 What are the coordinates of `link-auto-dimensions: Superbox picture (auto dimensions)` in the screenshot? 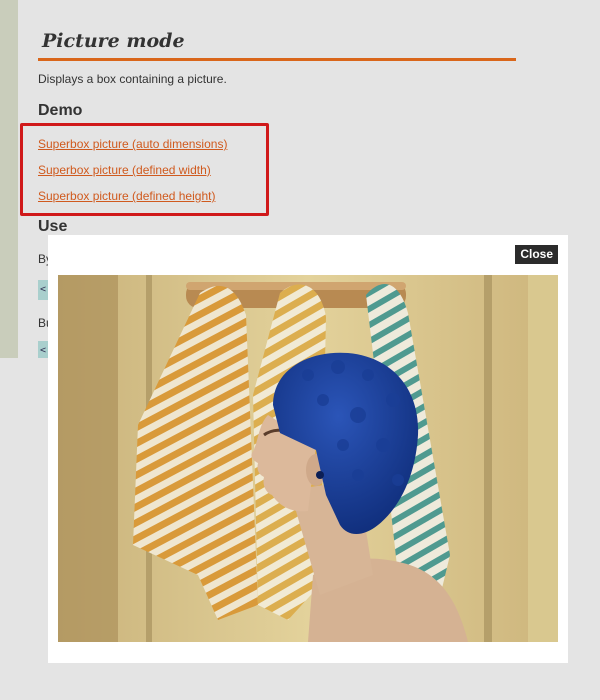 It's located at (132, 144).